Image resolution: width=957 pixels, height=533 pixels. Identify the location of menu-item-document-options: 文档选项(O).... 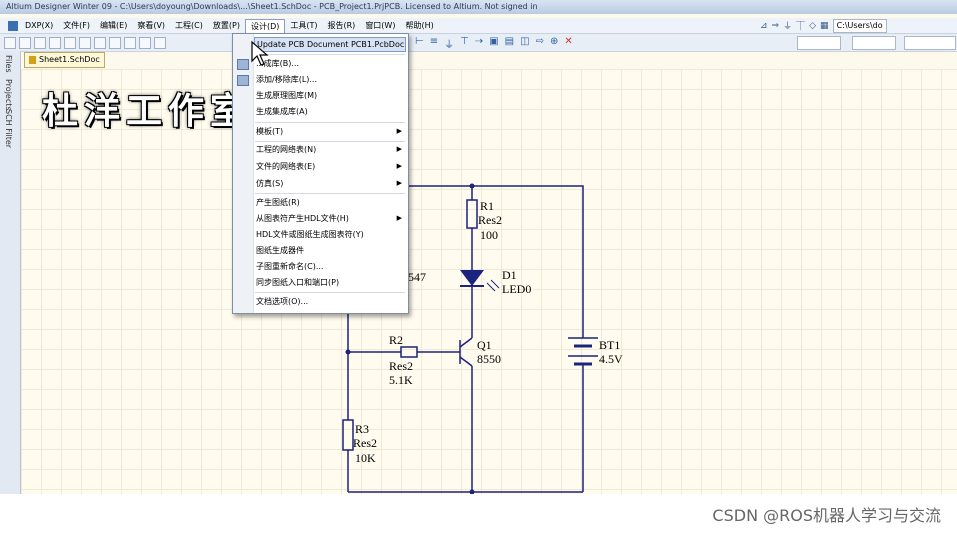
(330, 301).